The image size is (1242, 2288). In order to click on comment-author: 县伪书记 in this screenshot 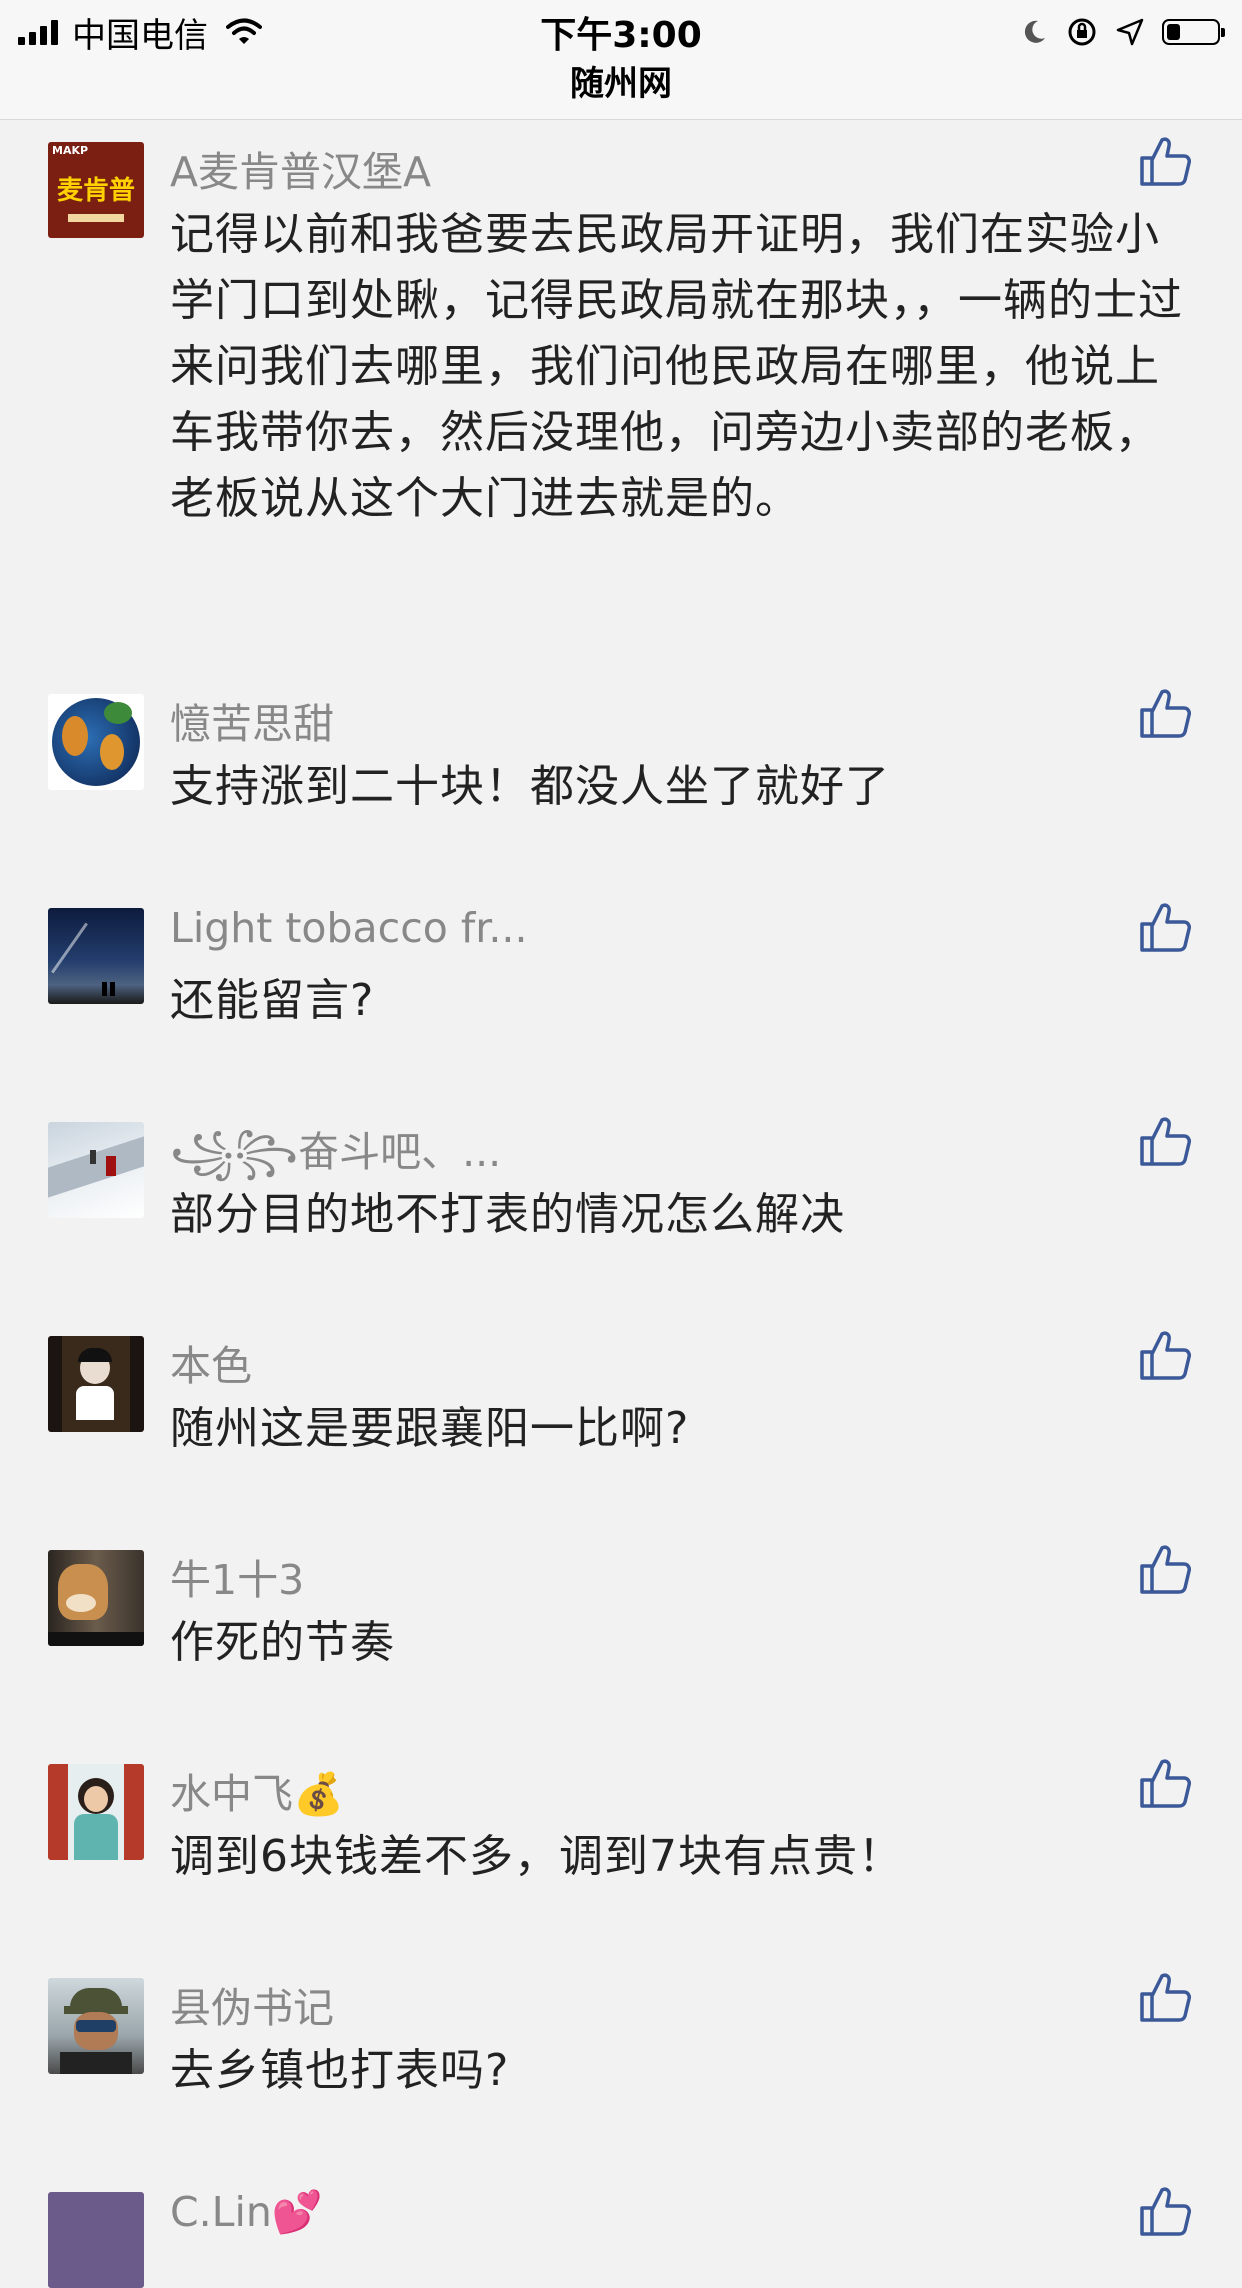, I will do `click(252, 2004)`.